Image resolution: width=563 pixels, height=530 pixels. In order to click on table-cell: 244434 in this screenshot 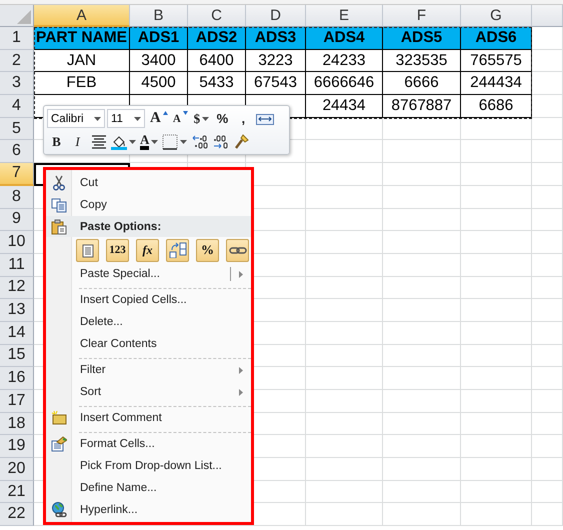, I will do `click(496, 84)`.